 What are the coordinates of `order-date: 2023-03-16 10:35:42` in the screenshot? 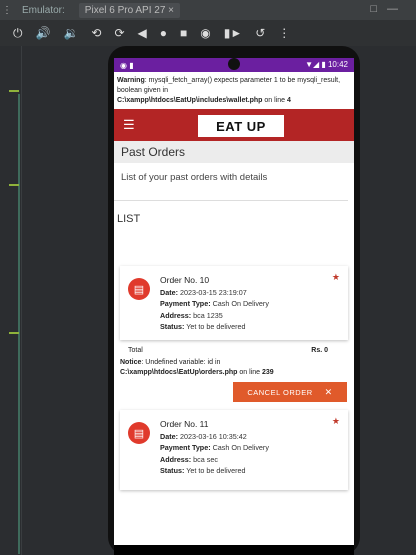 It's located at (212, 436).